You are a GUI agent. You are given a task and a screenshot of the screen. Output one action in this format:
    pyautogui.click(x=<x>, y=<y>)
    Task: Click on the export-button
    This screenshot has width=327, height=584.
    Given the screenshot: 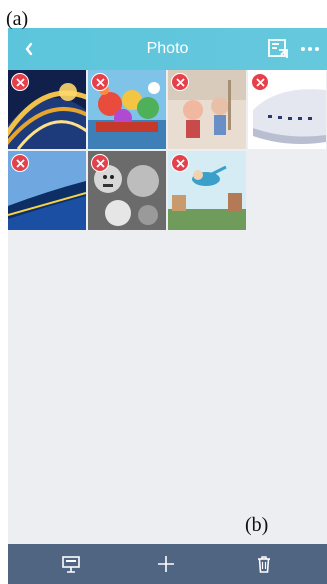 What is the action you would take?
    pyautogui.click(x=278, y=49)
    